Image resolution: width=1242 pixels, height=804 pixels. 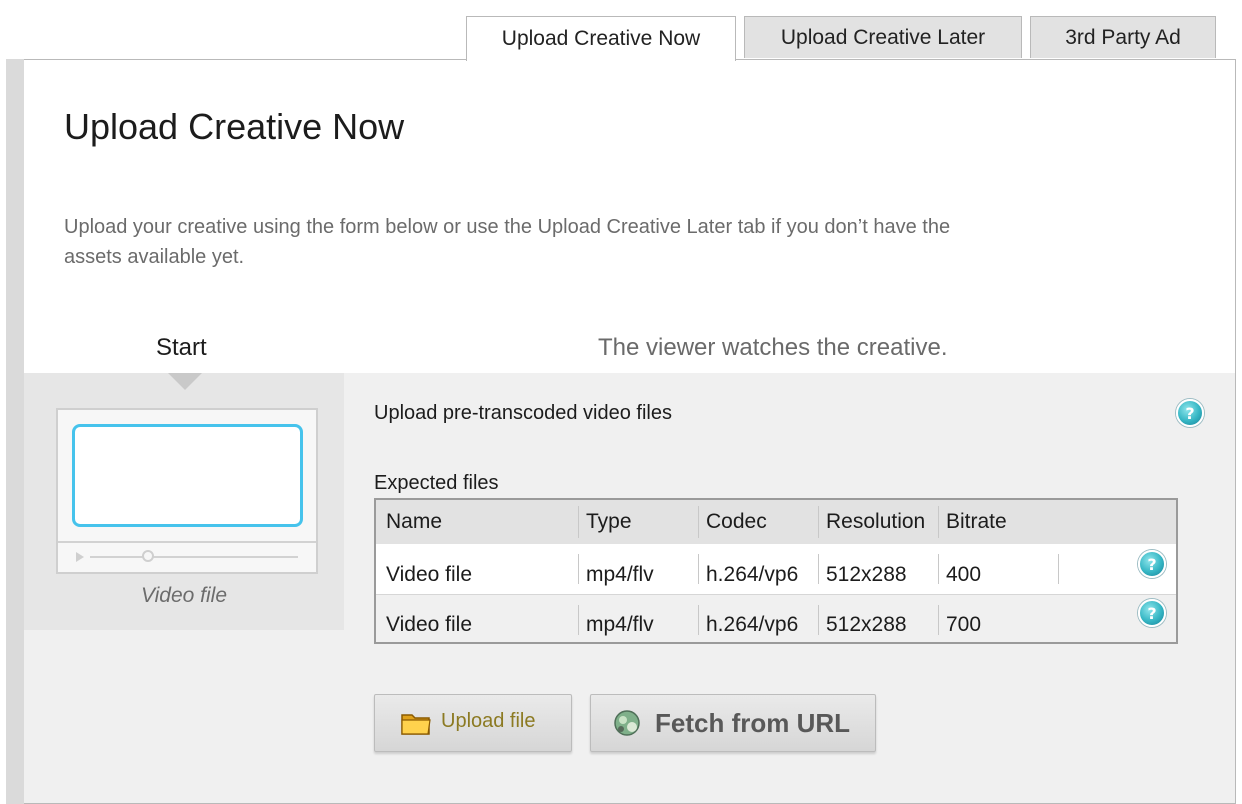 I want to click on expected-files-label: Expected files, so click(x=436, y=483).